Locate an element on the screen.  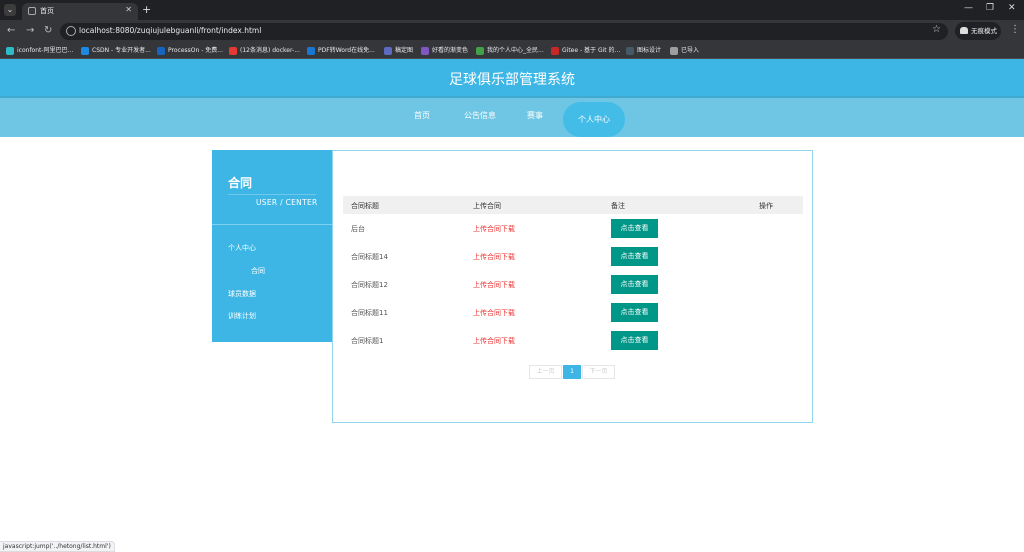
bookmark-label: 已导入 is located at coordinates (690, 50).